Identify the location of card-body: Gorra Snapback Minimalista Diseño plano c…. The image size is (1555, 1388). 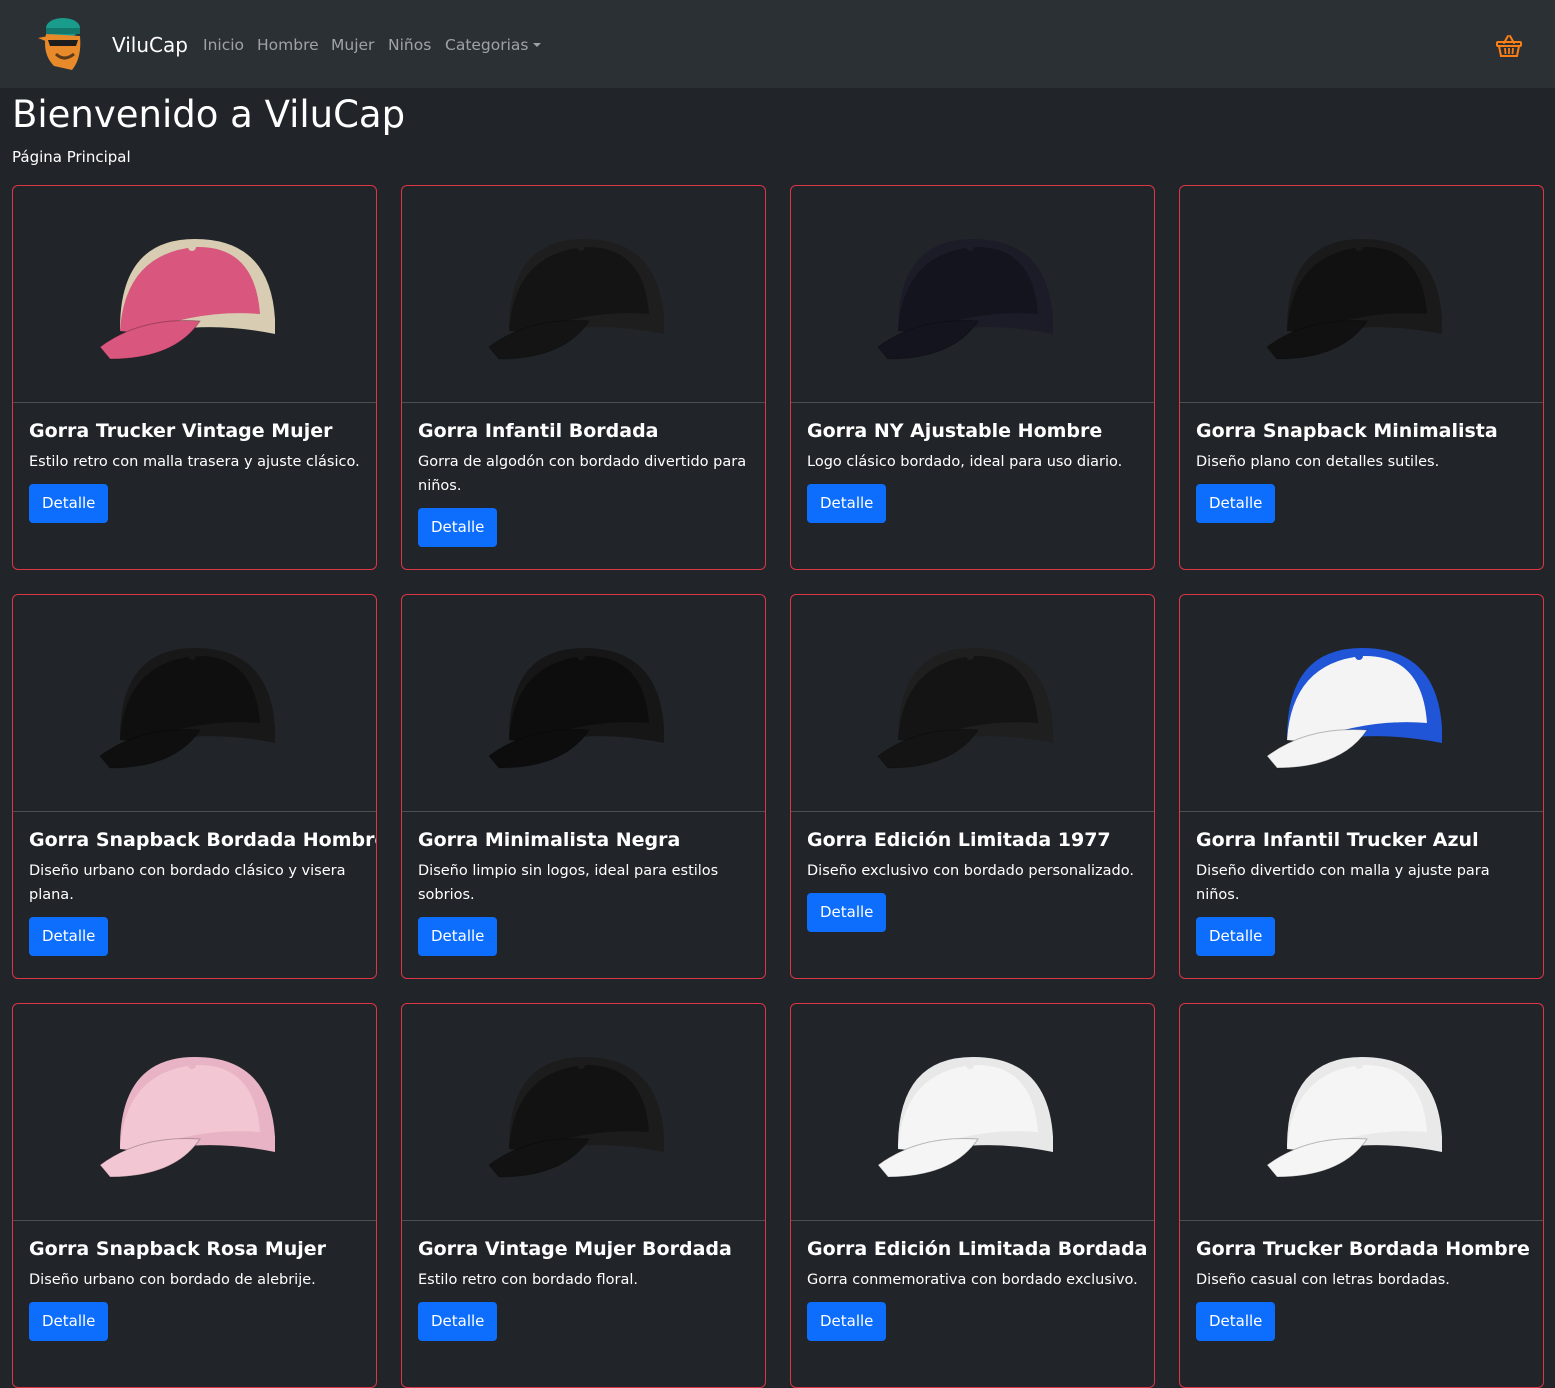
(1361, 471).